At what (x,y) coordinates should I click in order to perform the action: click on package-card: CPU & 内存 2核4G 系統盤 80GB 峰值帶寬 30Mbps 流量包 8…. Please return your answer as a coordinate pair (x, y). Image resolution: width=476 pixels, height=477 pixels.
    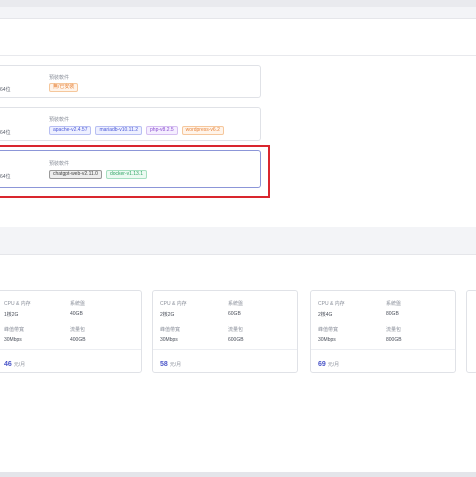
    Looking at the image, I should click on (383, 331).